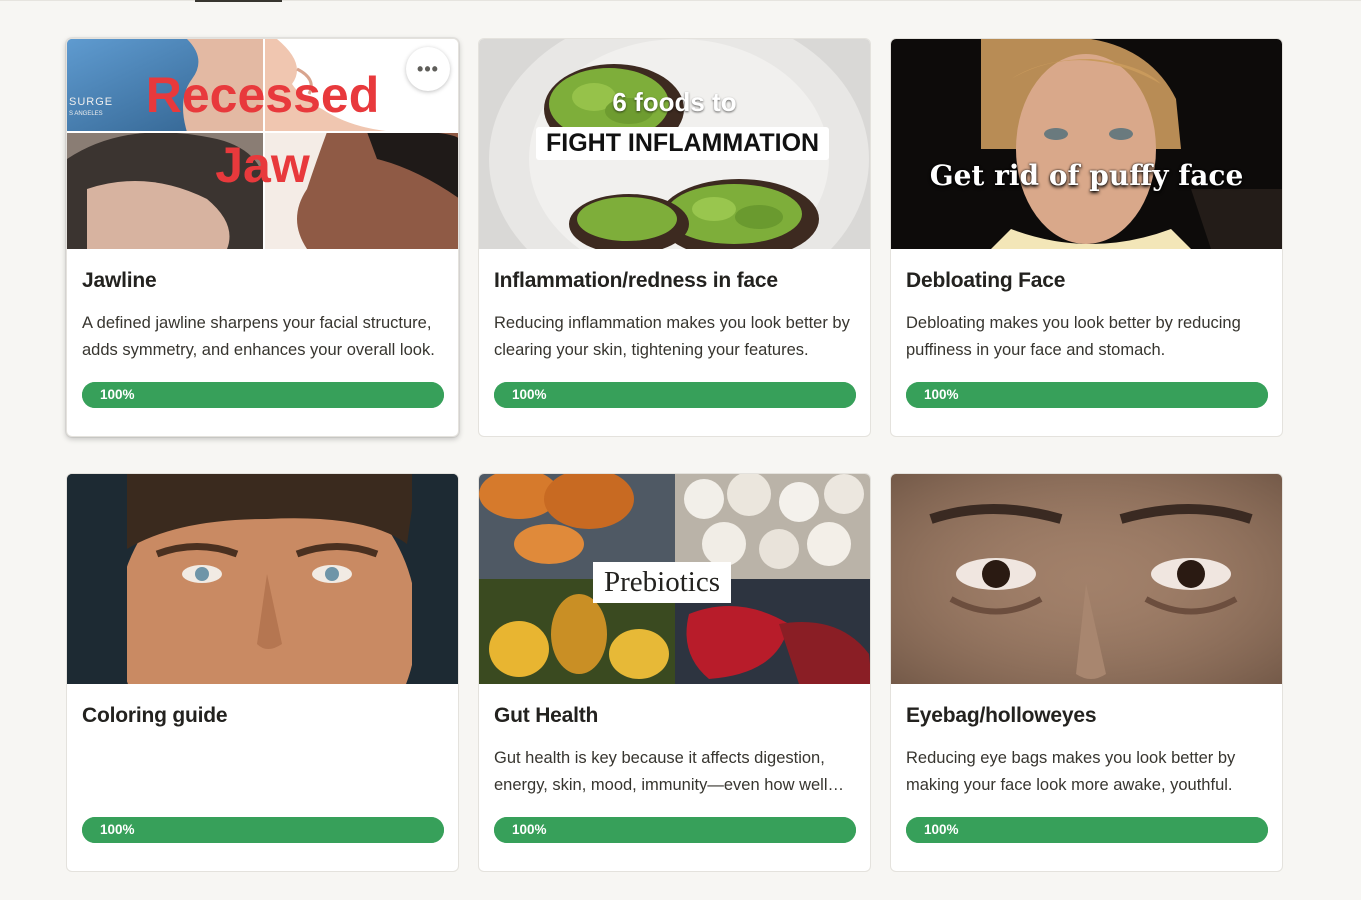 The width and height of the screenshot is (1361, 900). Describe the element at coordinates (683, 143) in the screenshot. I see `cover-caption-line2: FIGHT INFLAMMATION` at that location.